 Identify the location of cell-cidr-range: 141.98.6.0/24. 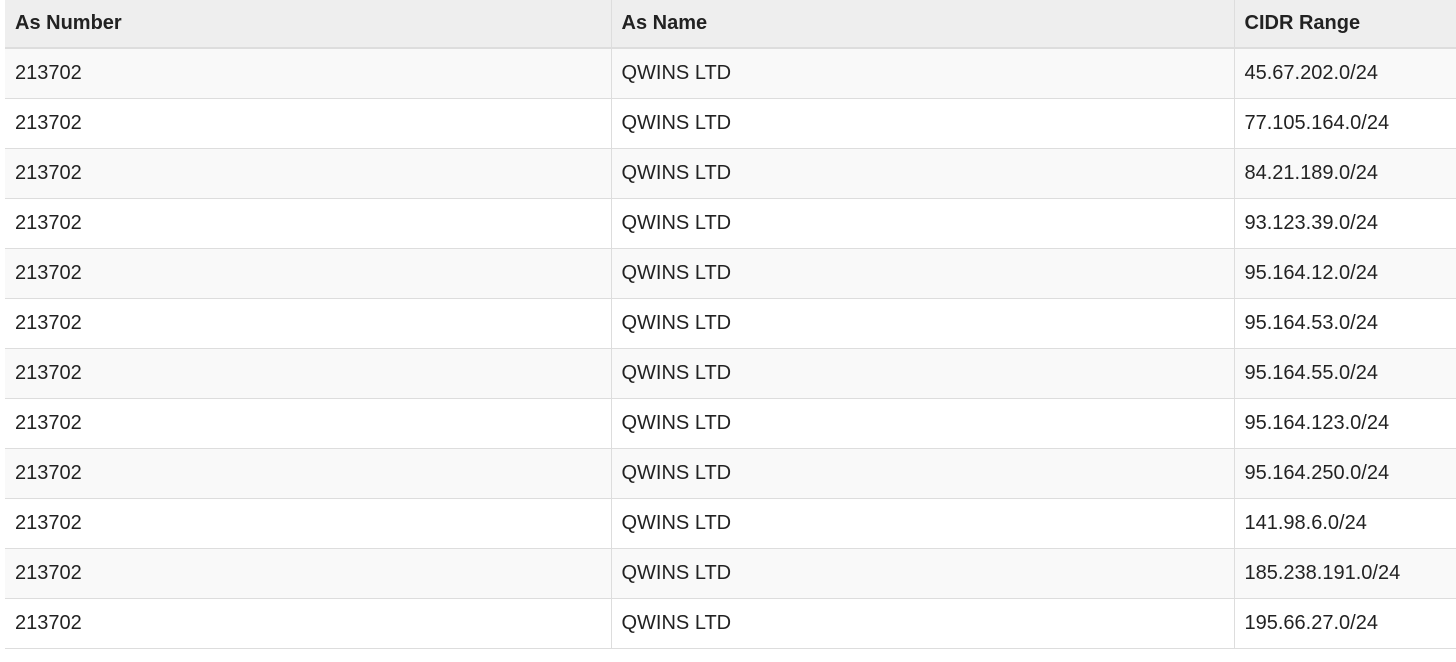
(1344, 523).